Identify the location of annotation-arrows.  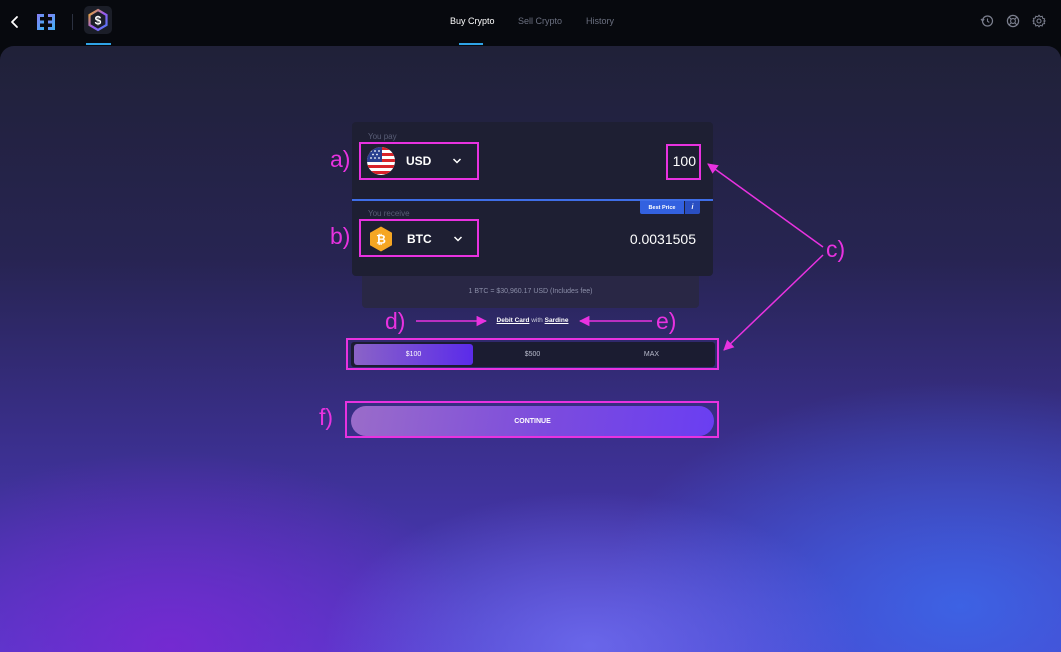
(620, 257).